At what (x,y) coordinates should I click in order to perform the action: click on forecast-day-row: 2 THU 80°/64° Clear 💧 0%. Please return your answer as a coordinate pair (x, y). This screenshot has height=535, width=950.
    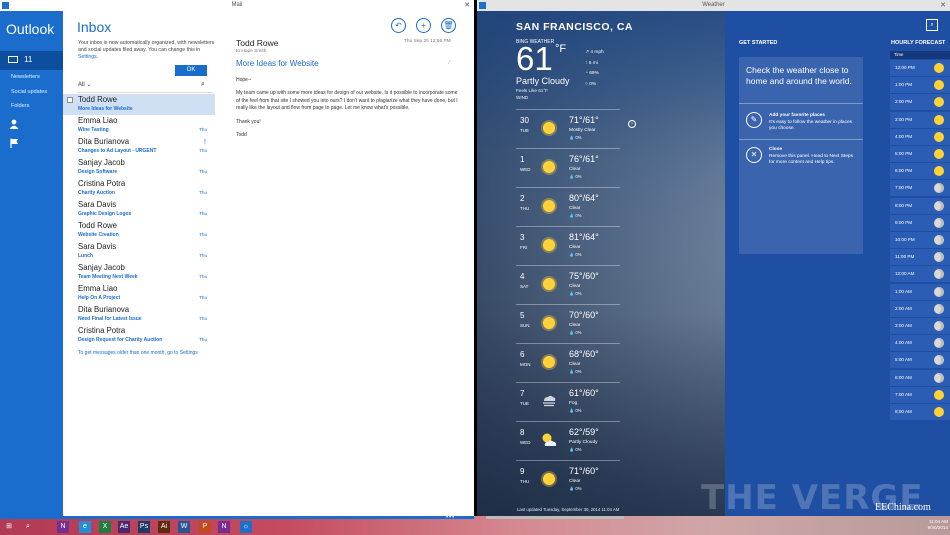
    Looking at the image, I should click on (568, 206).